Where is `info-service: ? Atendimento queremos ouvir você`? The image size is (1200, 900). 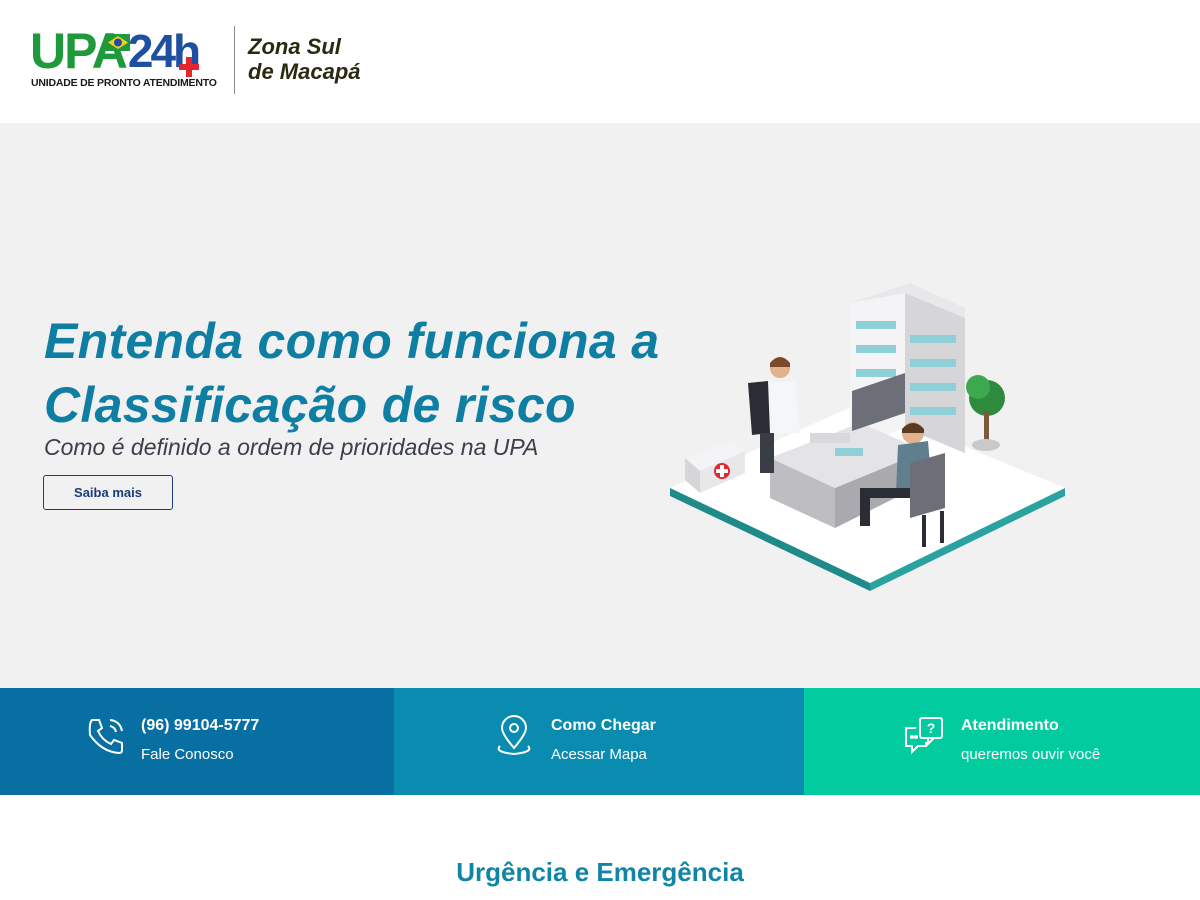
info-service: ? Atendimento queremos ouvir você is located at coordinates (1002, 741).